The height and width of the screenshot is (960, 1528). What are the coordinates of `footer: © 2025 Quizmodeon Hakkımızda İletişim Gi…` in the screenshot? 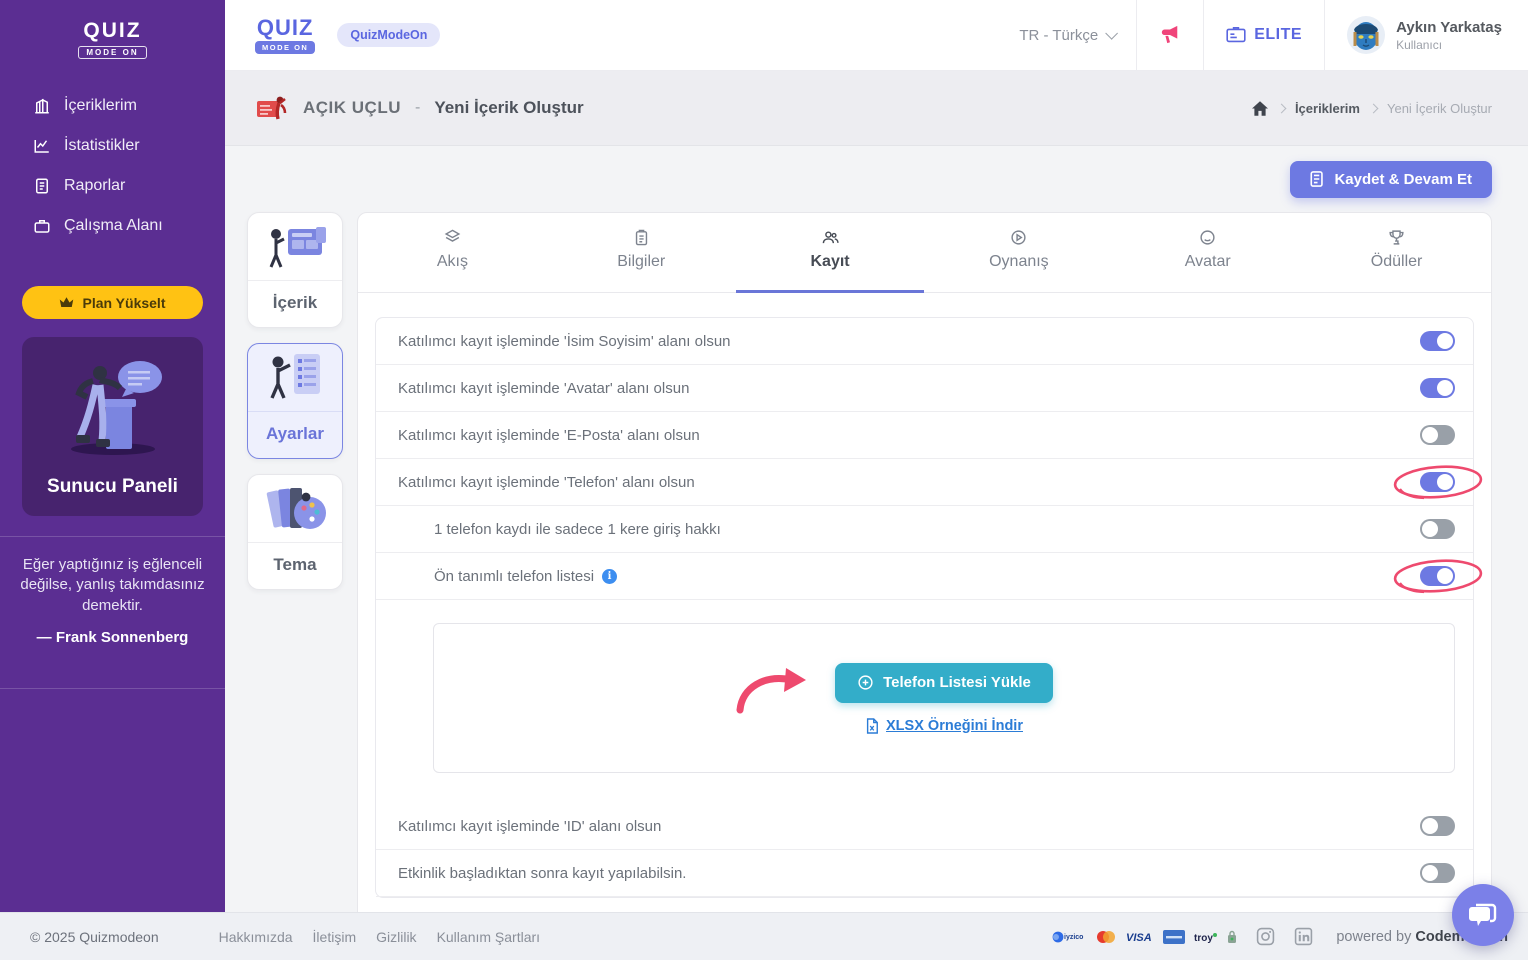 It's located at (764, 936).